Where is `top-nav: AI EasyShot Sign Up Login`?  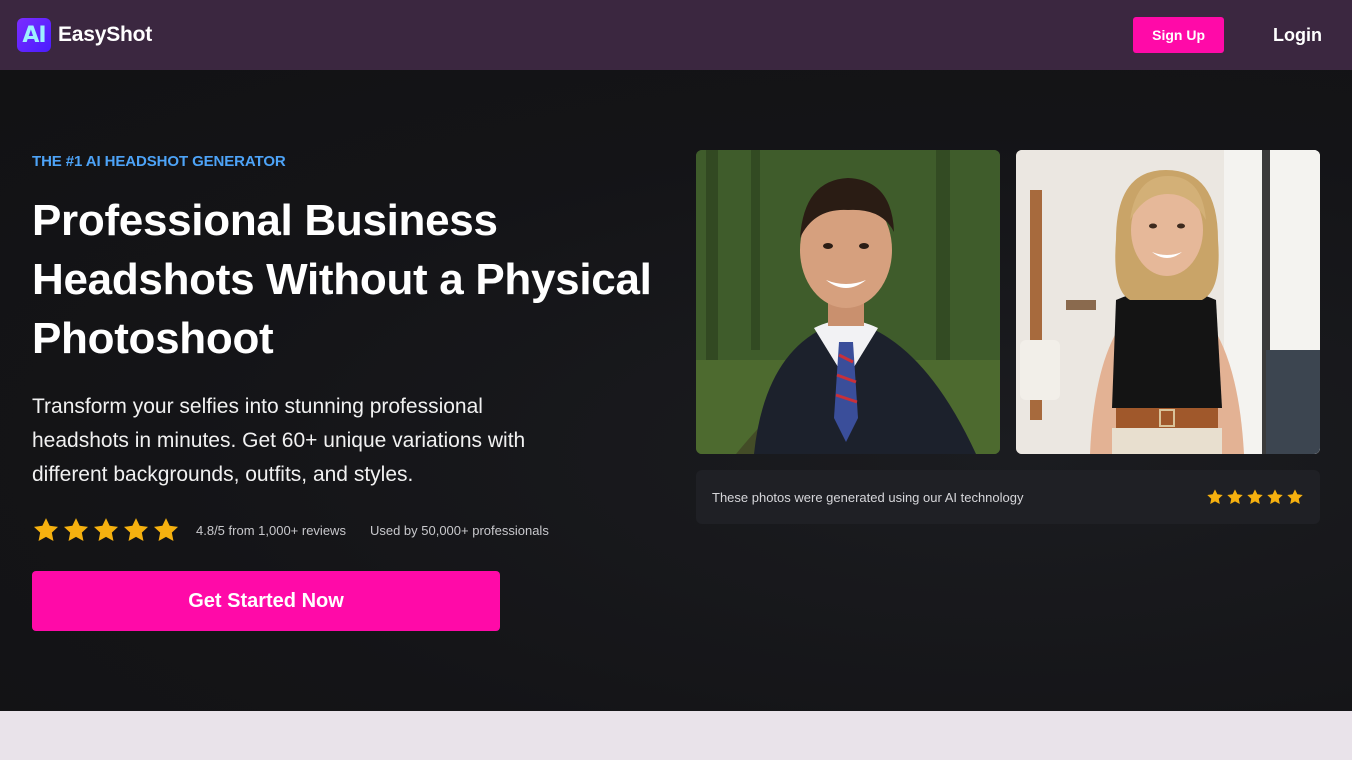 top-nav: AI EasyShot Sign Up Login is located at coordinates (676, 35).